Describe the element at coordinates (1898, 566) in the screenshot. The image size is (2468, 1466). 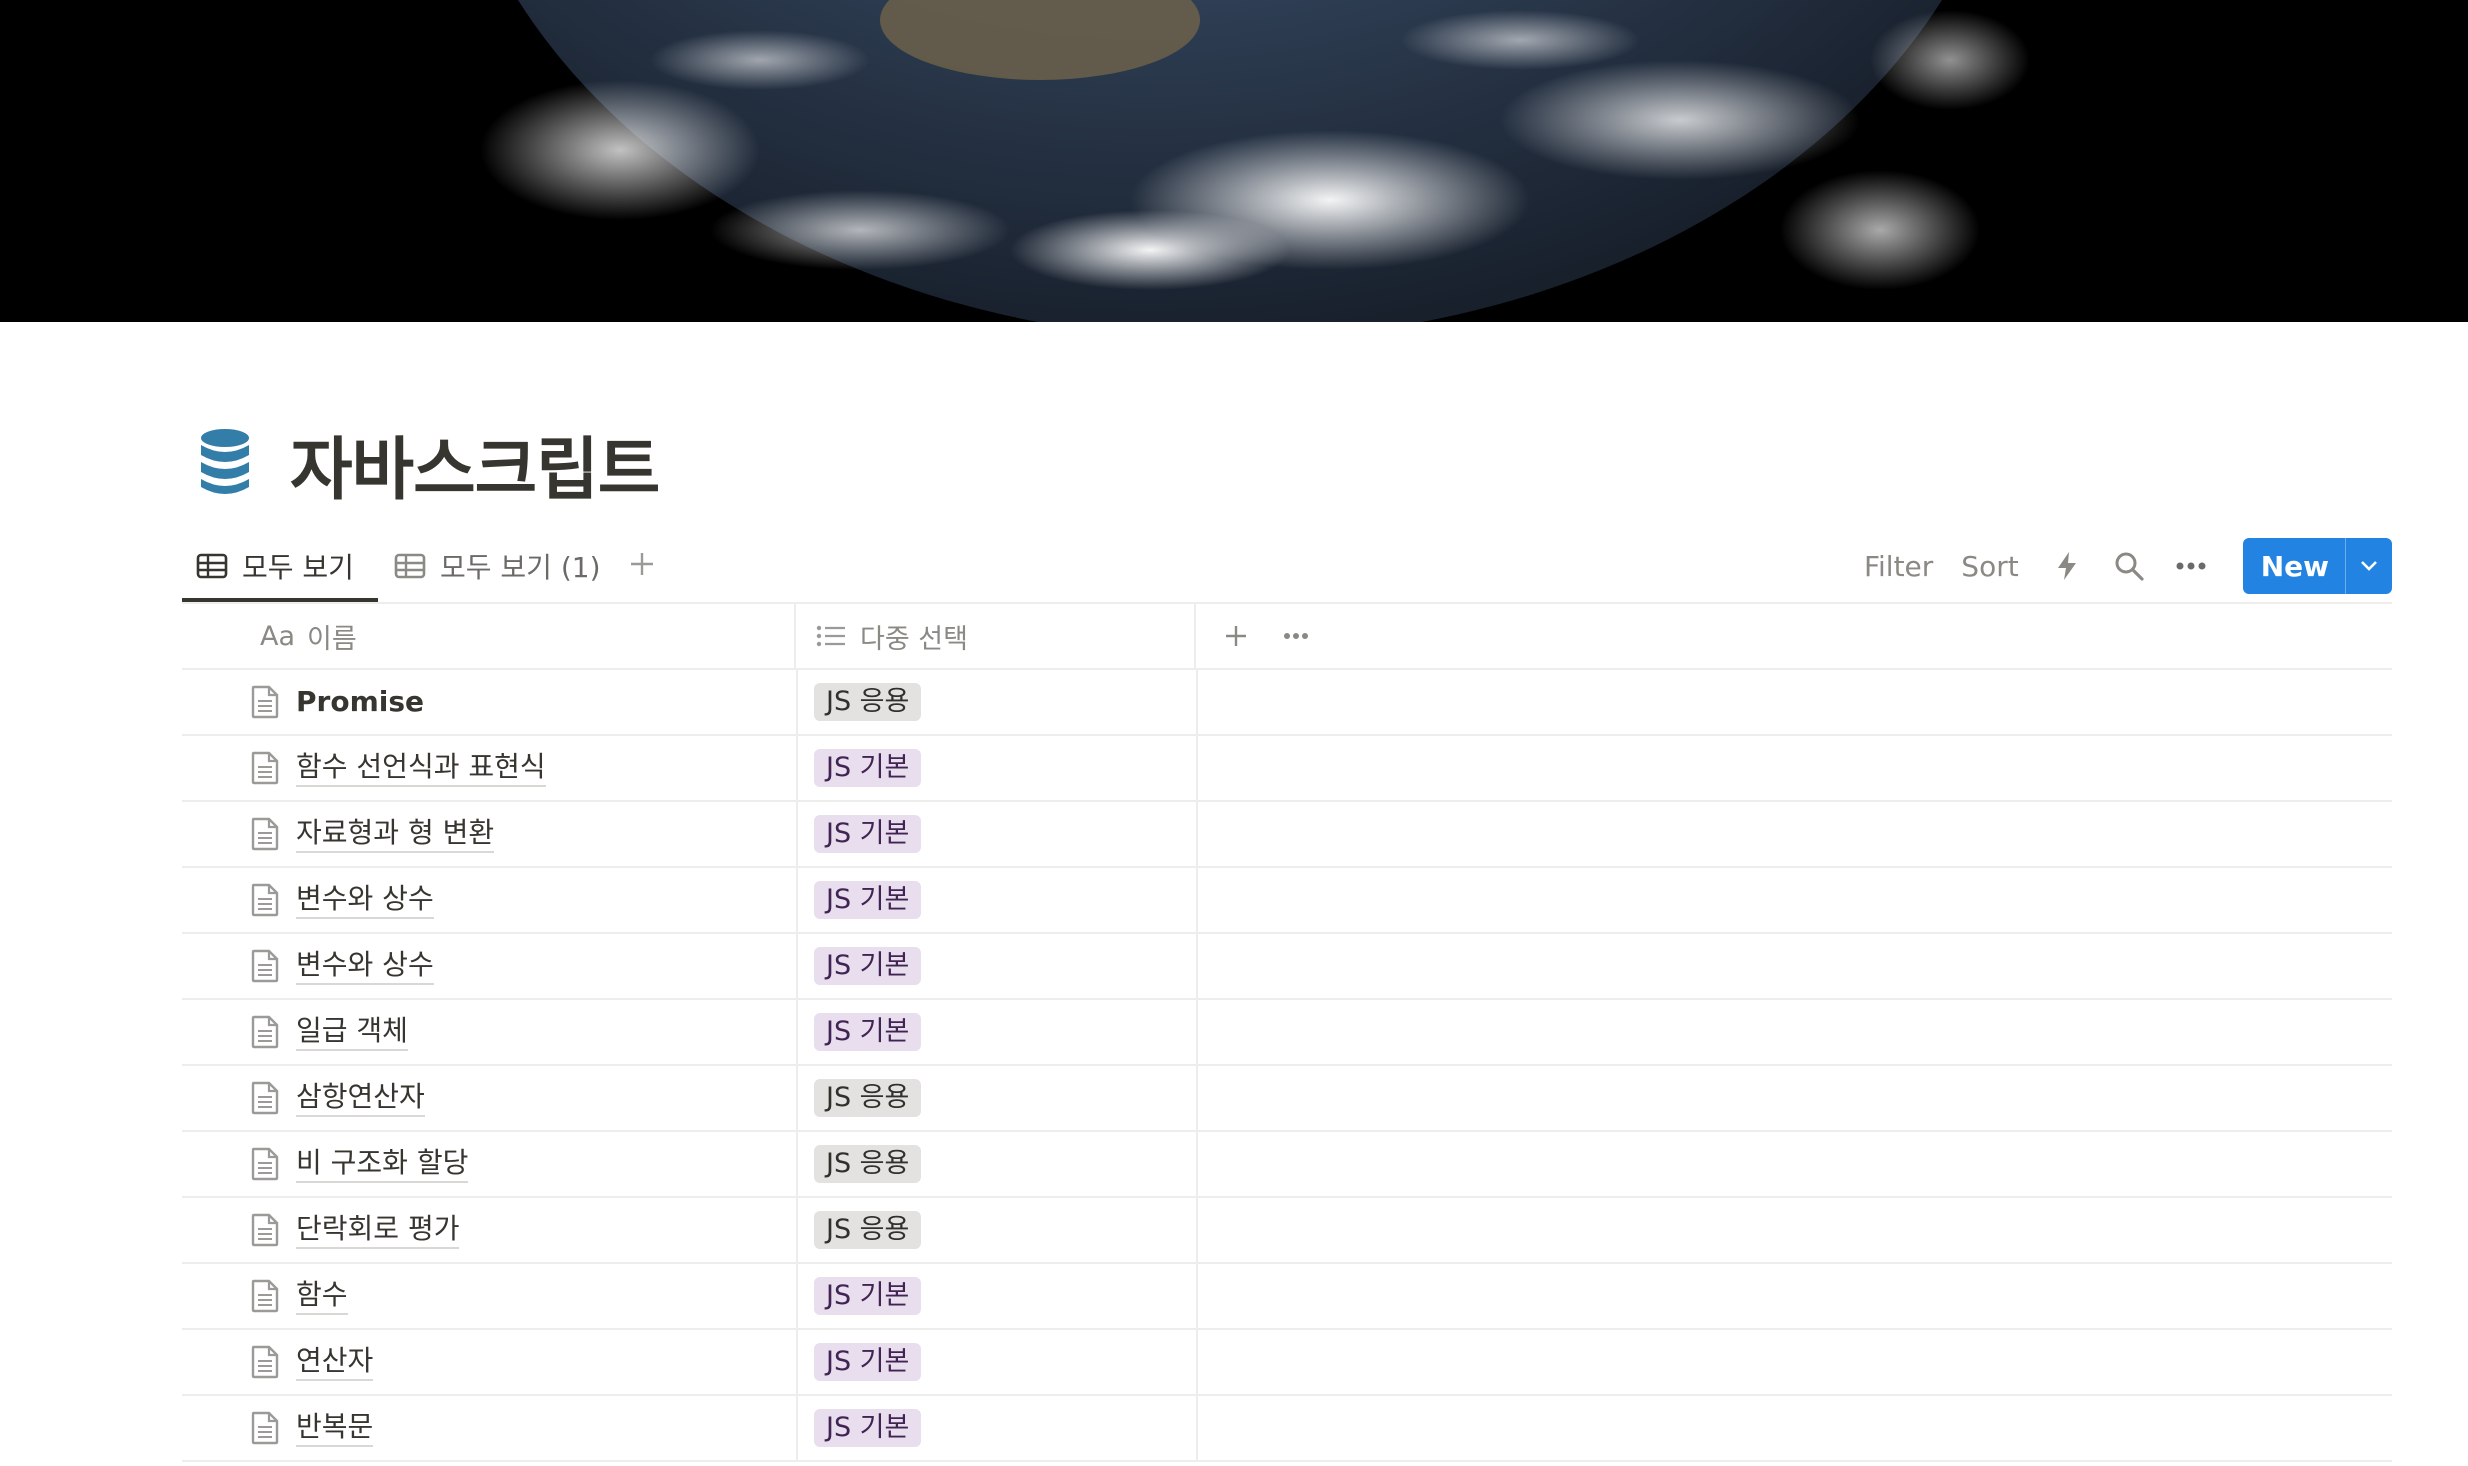
I see `filter-button: Filter` at that location.